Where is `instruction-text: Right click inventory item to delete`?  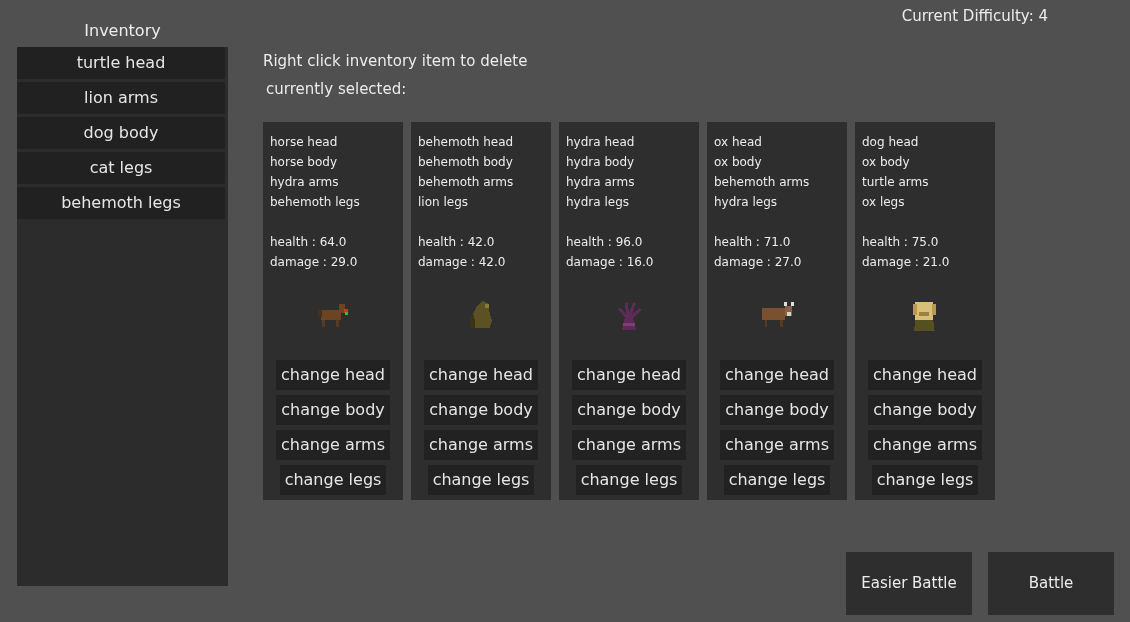
instruction-text: Right click inventory item to delete is located at coordinates (396, 61).